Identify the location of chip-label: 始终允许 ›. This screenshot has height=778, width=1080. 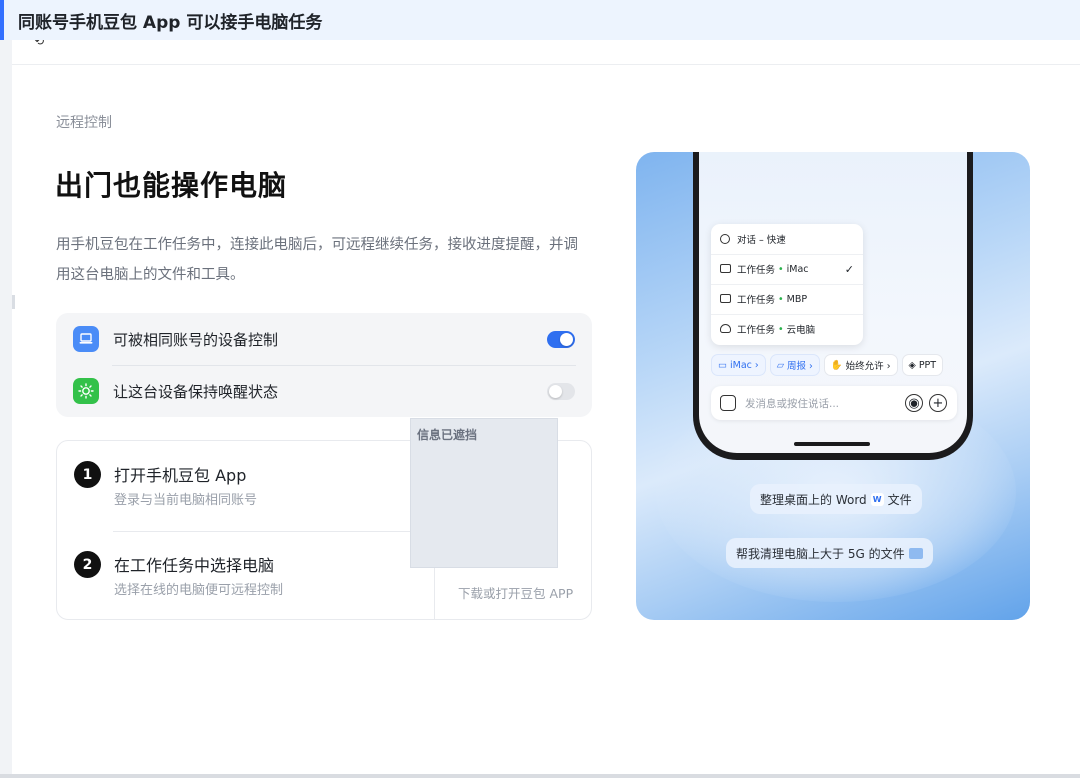
(868, 366).